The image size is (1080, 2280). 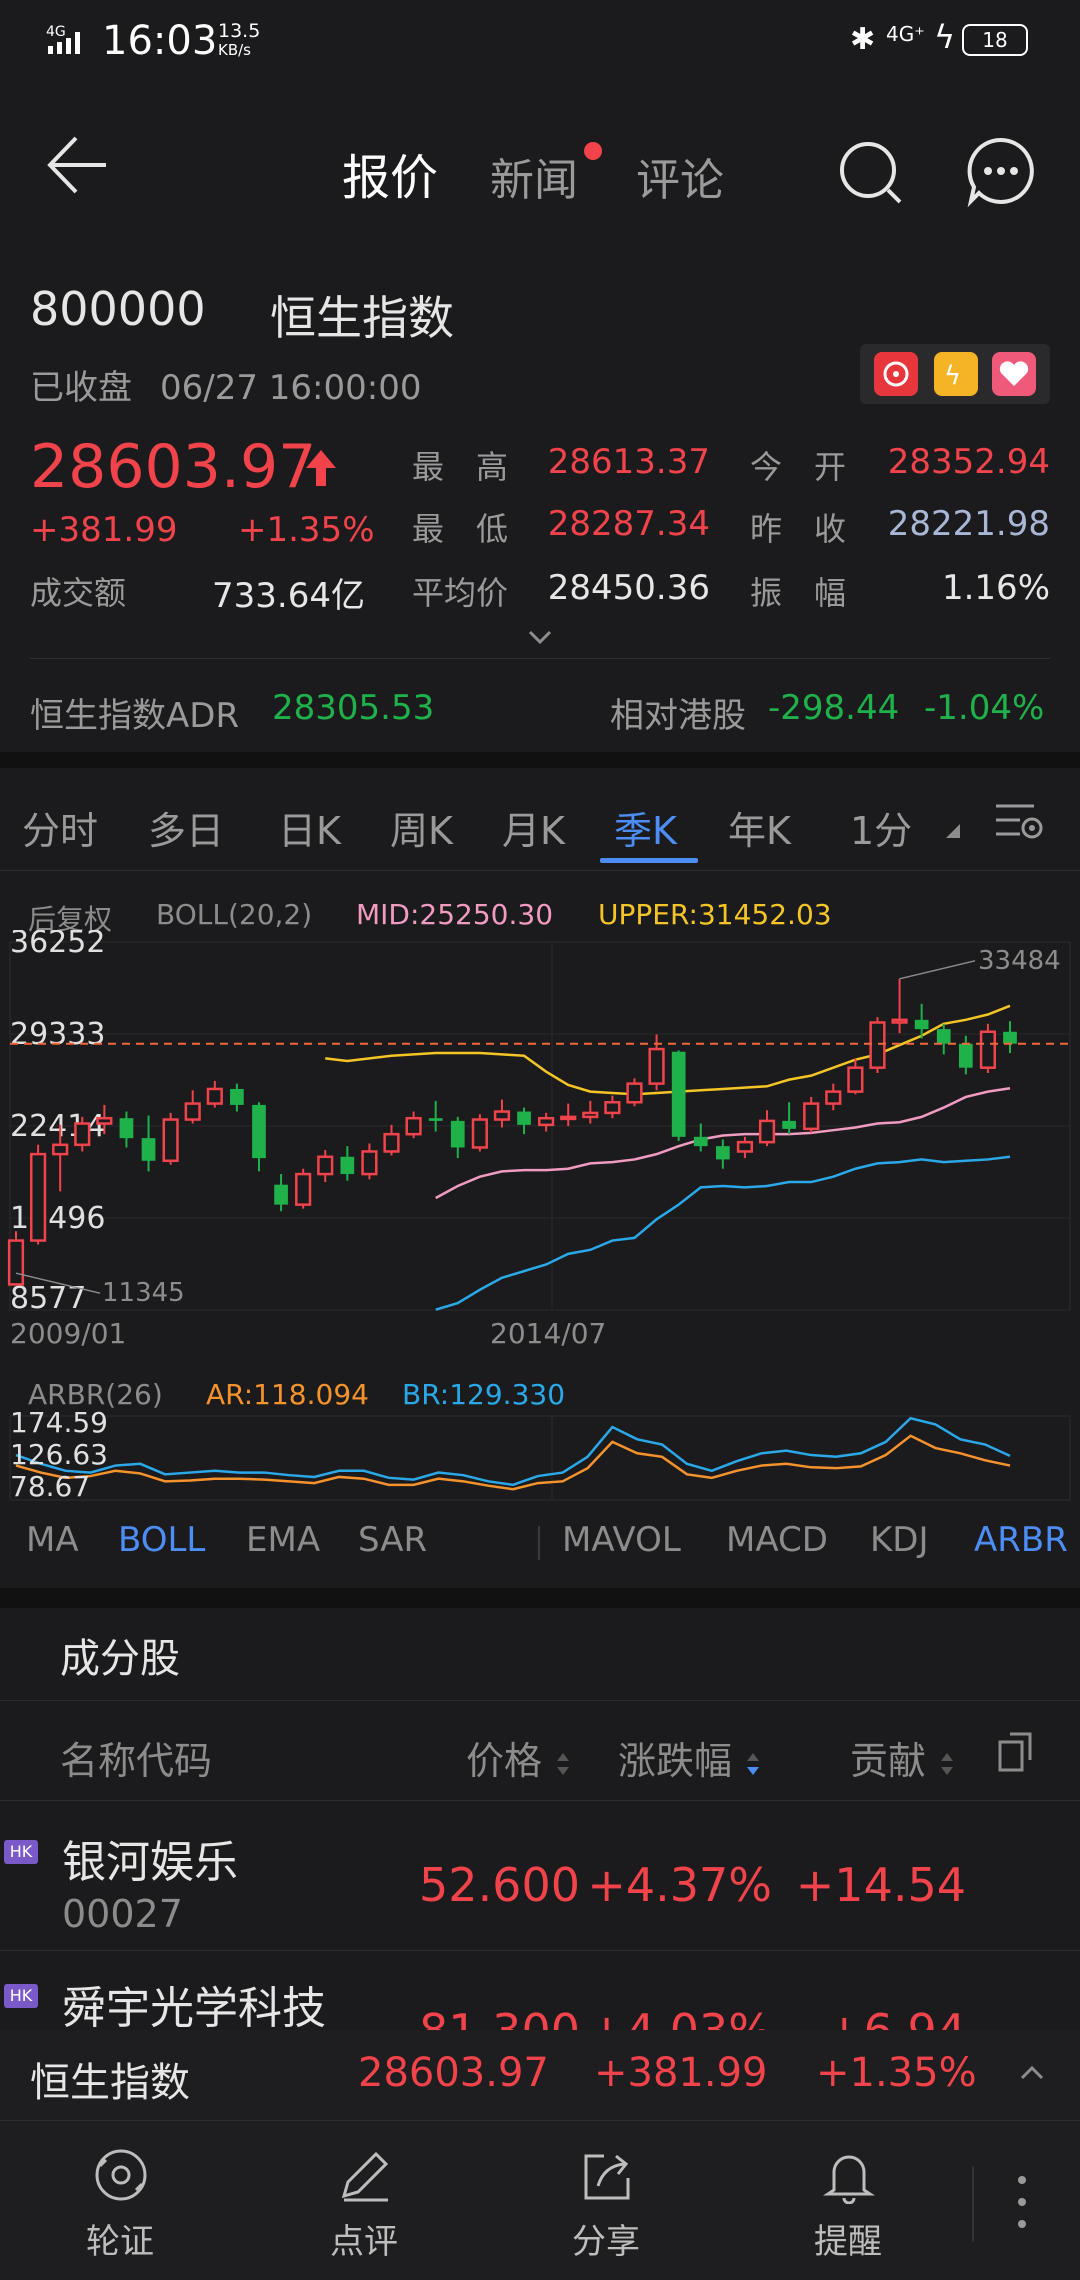 What do you see at coordinates (118, 309) in the screenshot?
I see `stock-code: 800000` at bounding box center [118, 309].